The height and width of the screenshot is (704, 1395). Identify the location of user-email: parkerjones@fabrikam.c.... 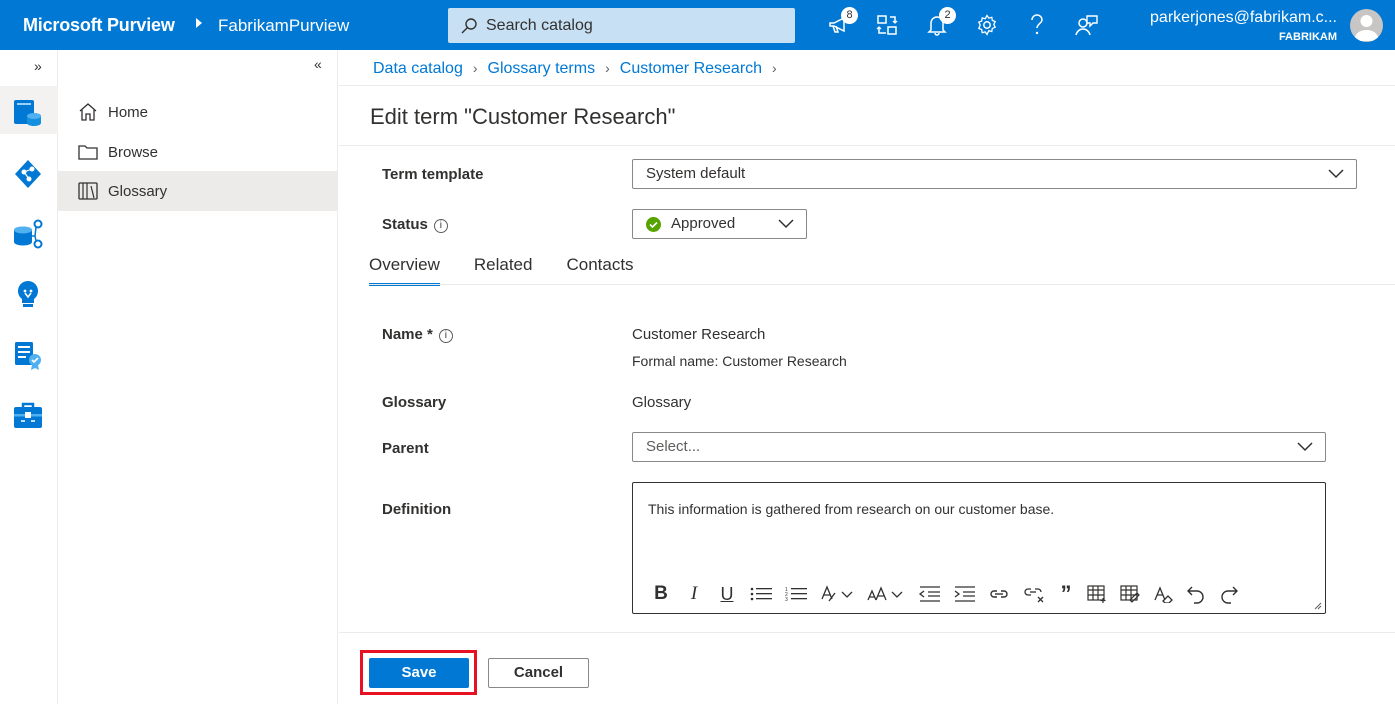
(1243, 17).